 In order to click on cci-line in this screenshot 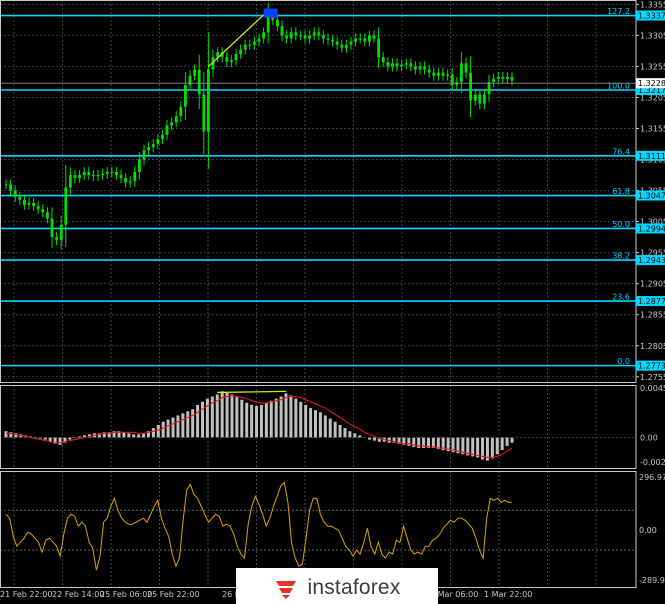, I will do `click(258, 526)`.